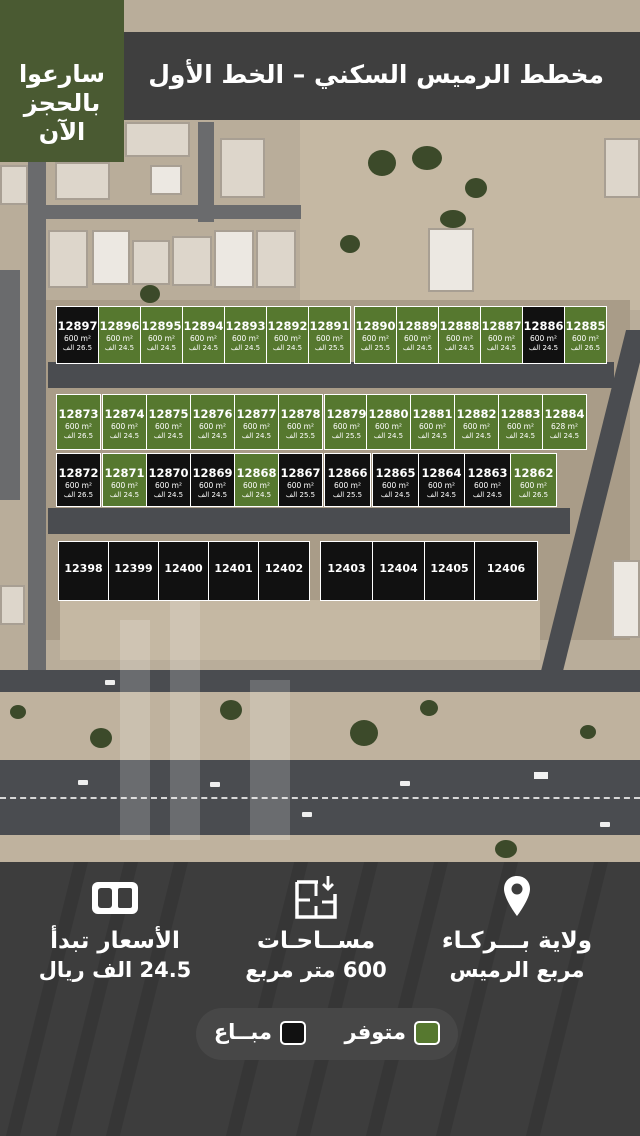 This screenshot has height=1136, width=640. I want to click on plot-12885: 12885 600 m² 26.5 الف, so click(585, 335).